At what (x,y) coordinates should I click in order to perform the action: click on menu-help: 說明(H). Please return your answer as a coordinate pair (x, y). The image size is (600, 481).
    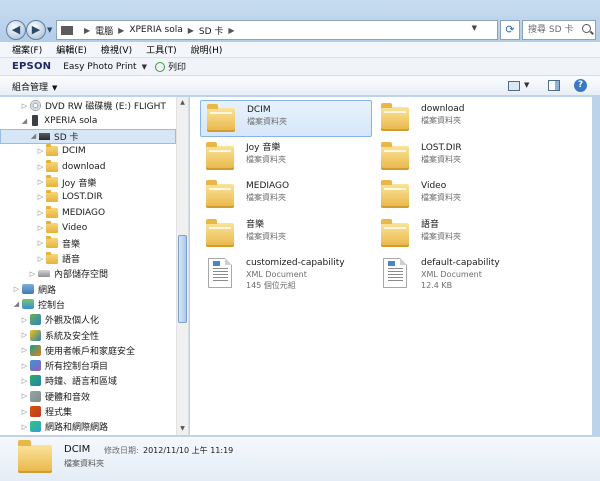
    Looking at the image, I should click on (207, 49).